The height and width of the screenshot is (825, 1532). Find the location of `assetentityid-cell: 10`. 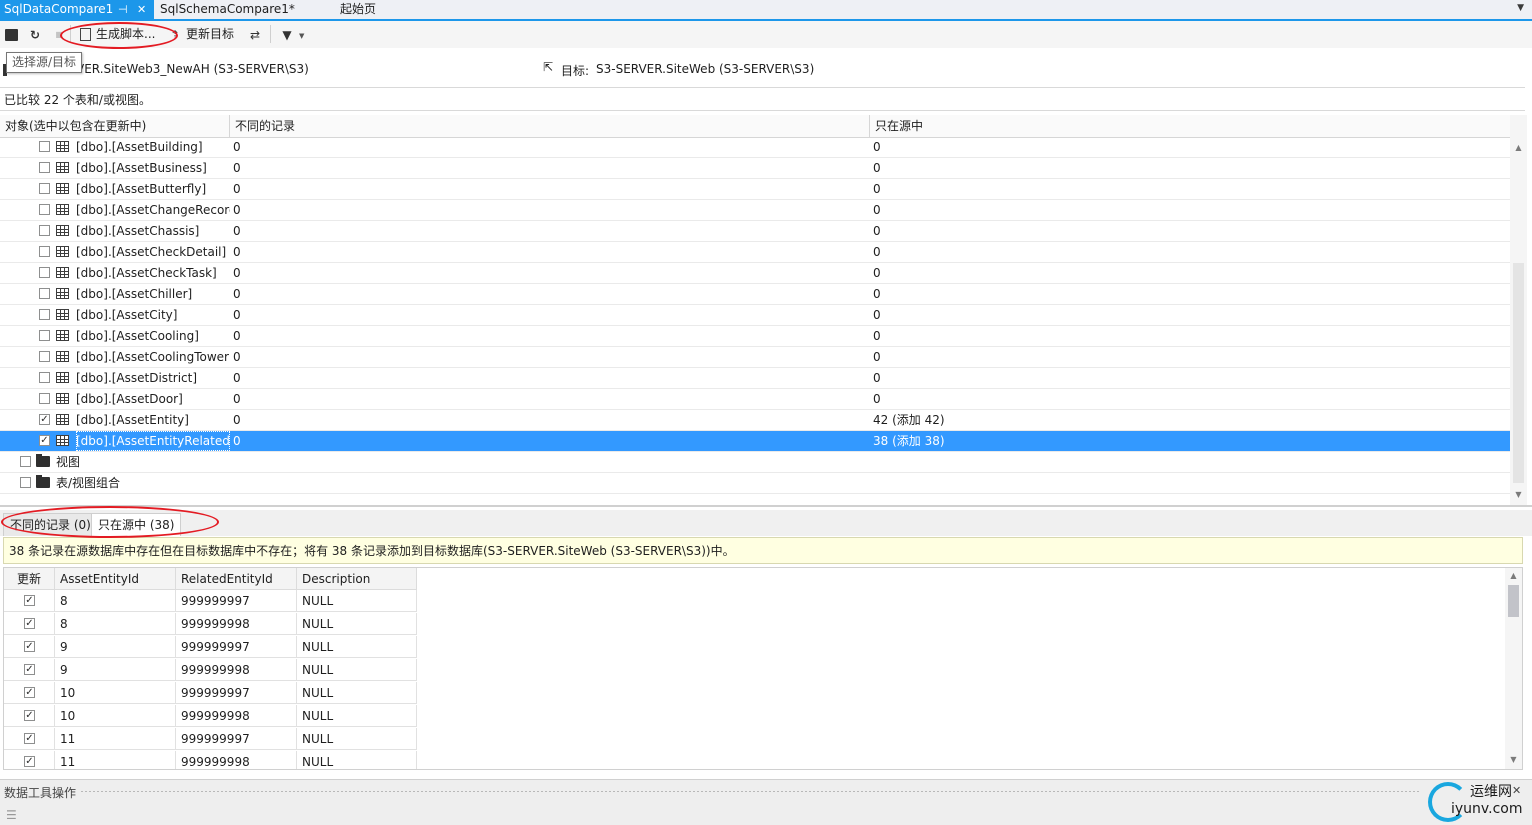

assetentityid-cell: 10 is located at coordinates (115, 716).